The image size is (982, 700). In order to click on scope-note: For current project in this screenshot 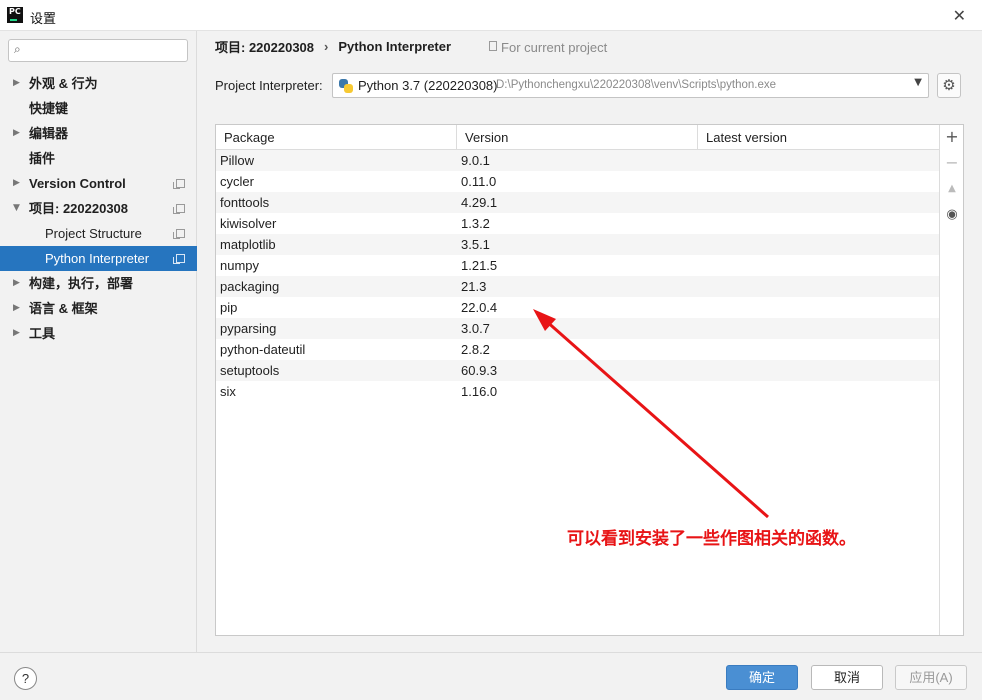, I will do `click(548, 46)`.